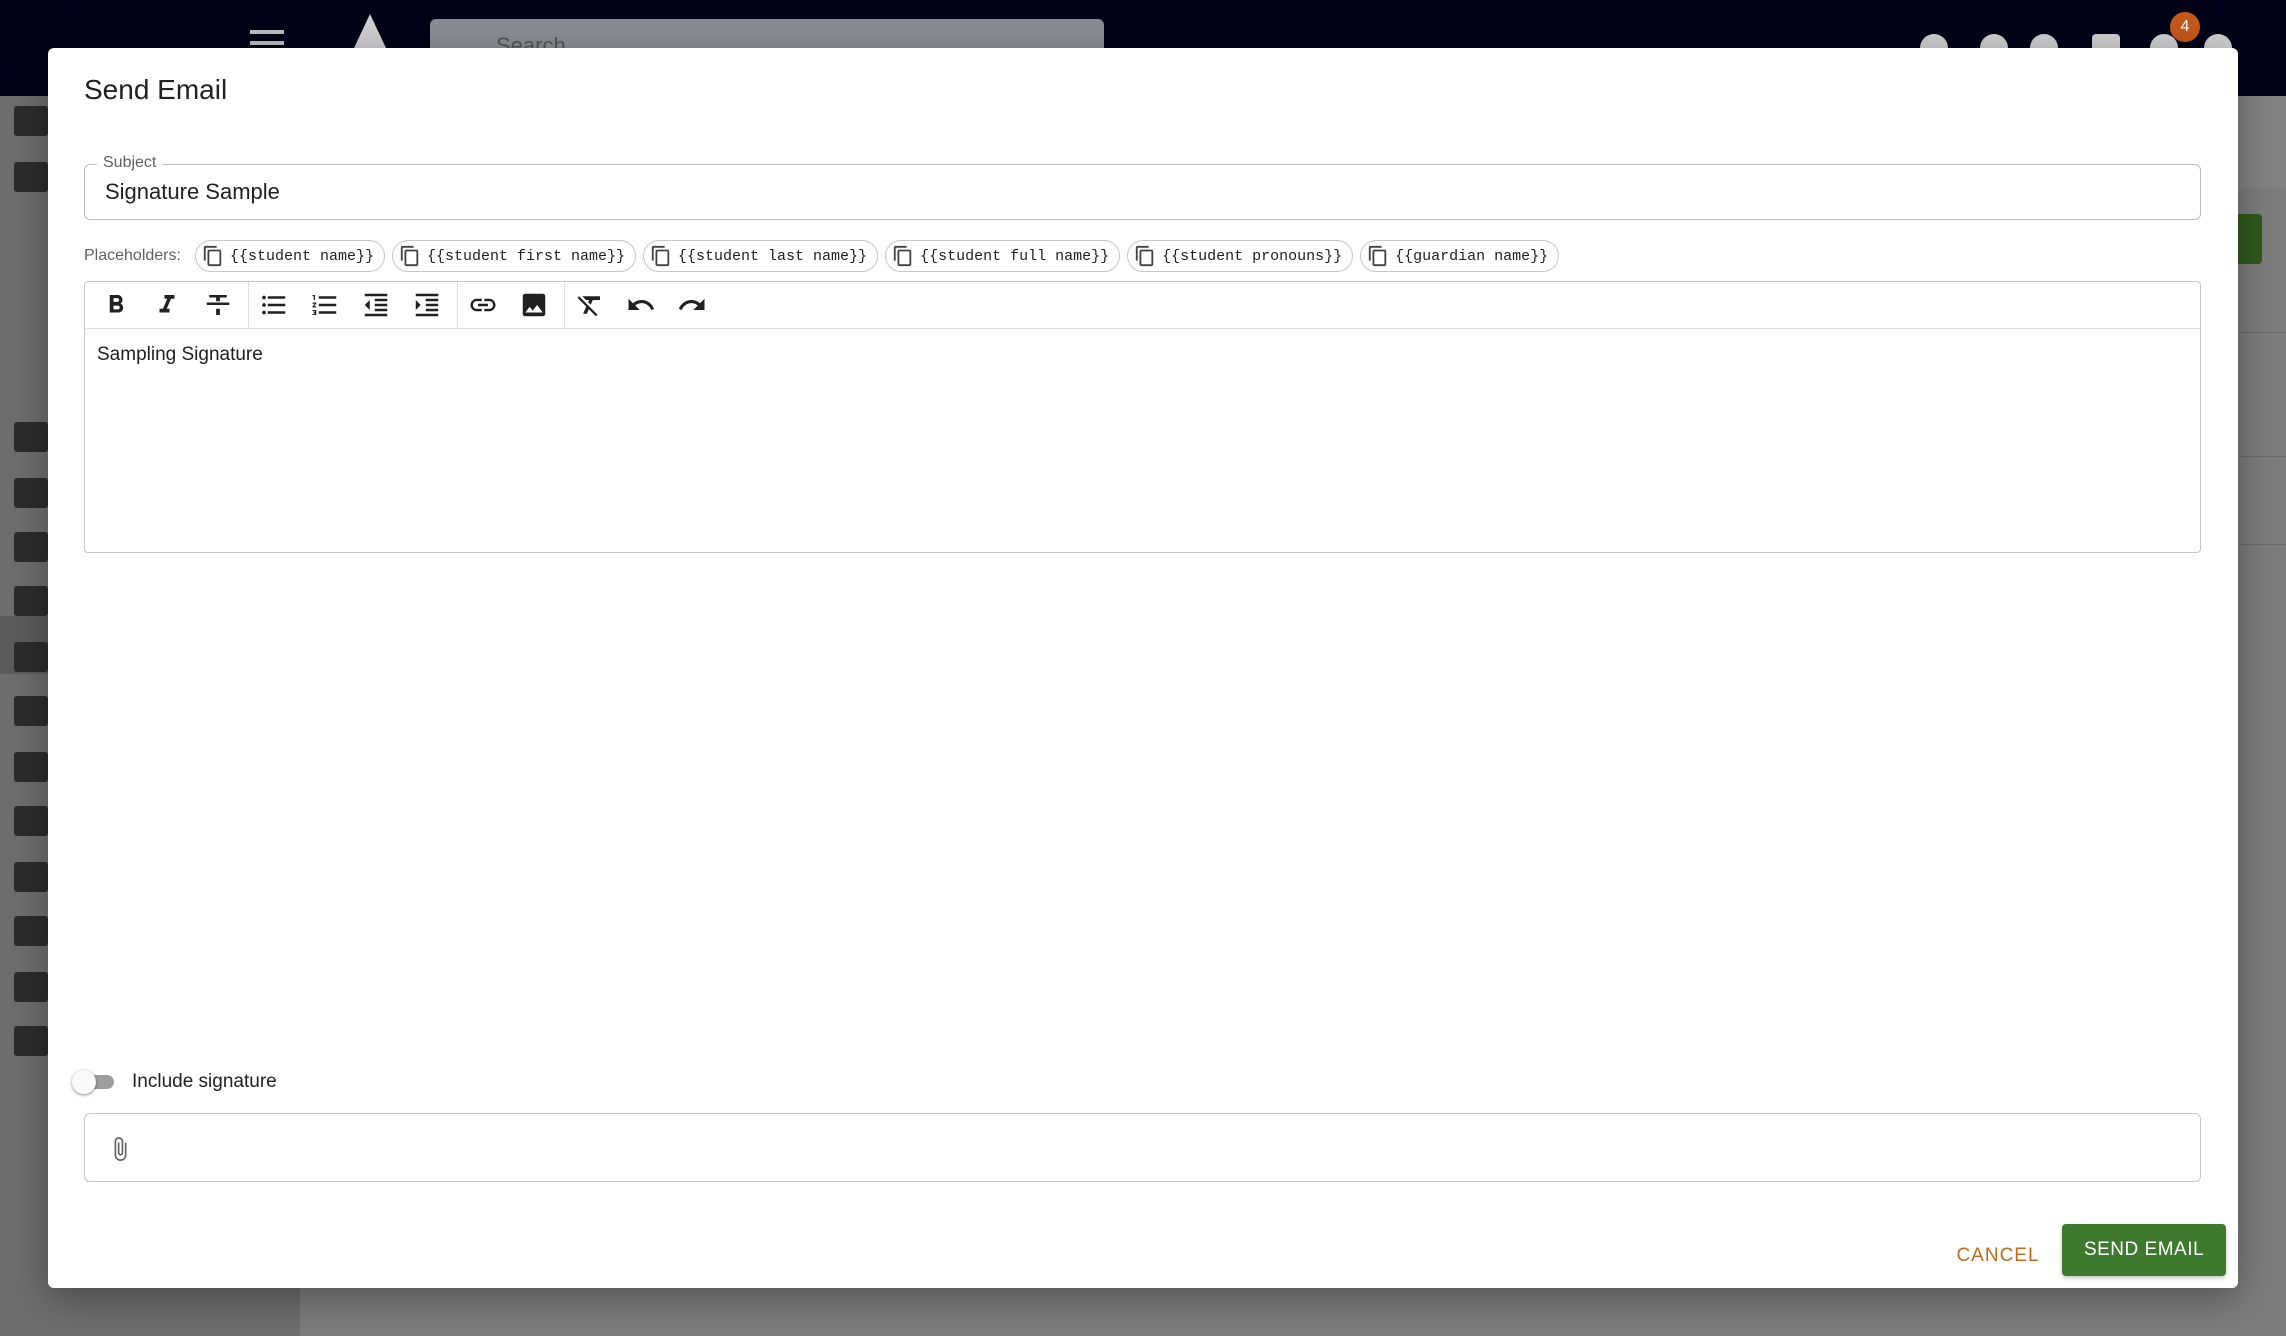 This screenshot has width=2286, height=1336. I want to click on toggle-thumb, so click(84, 1082).